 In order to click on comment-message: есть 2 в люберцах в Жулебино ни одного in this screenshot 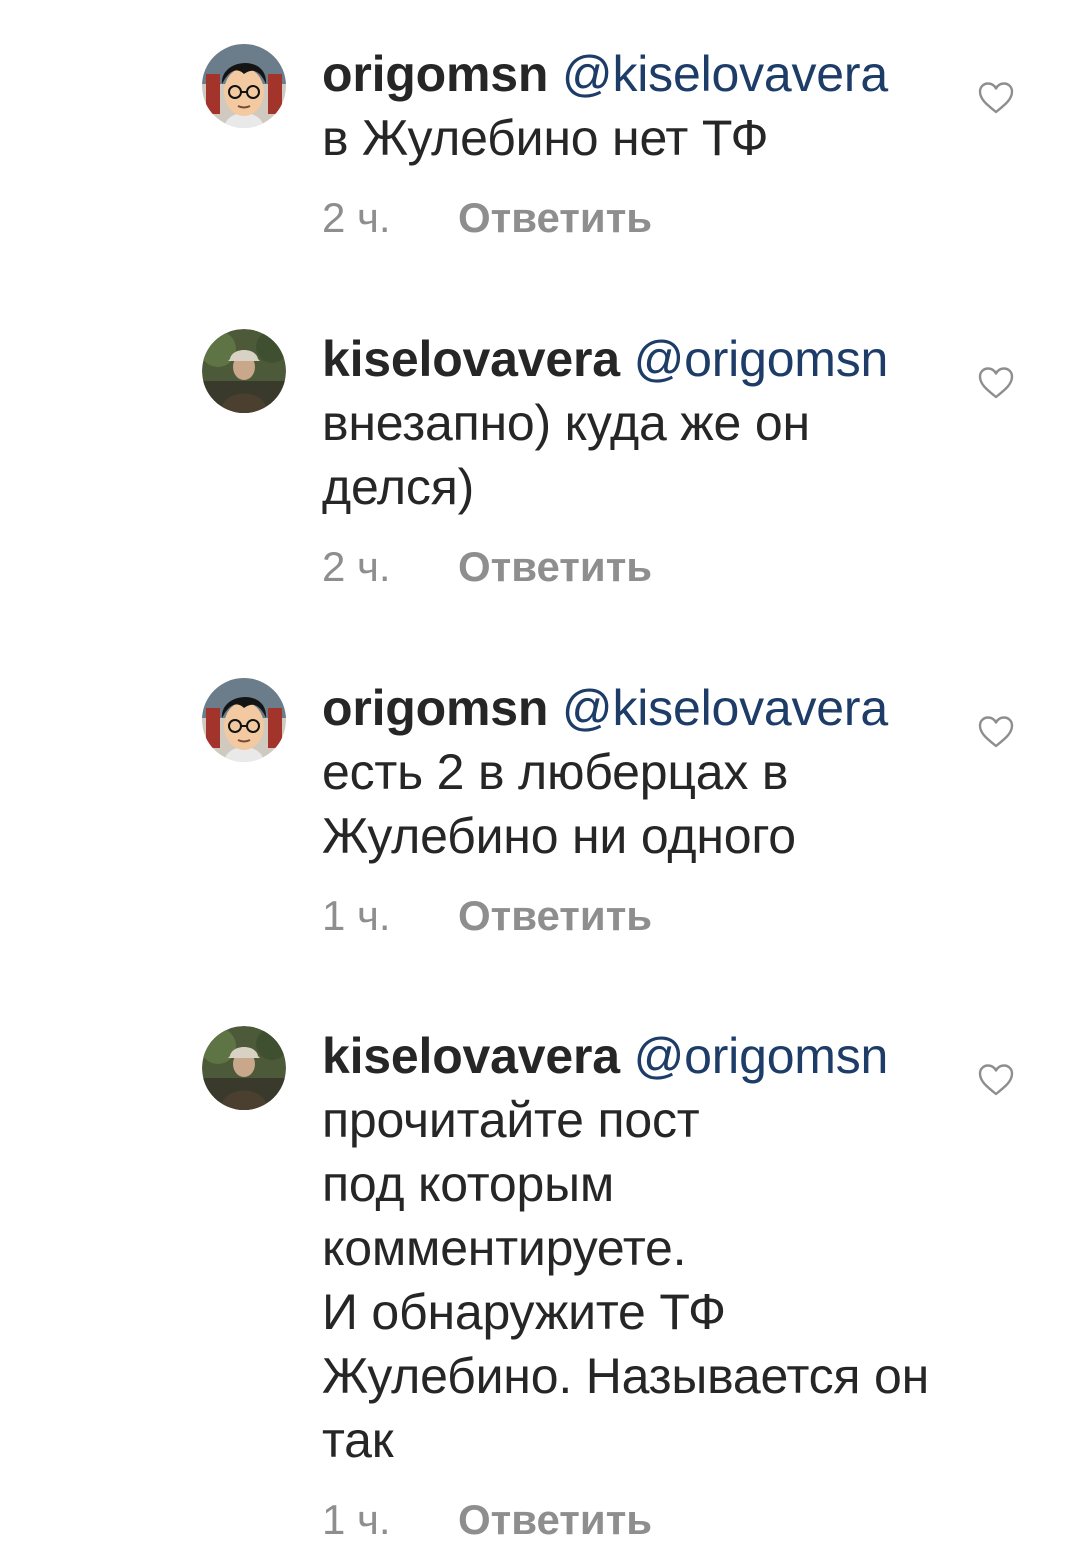, I will do `click(562, 804)`.